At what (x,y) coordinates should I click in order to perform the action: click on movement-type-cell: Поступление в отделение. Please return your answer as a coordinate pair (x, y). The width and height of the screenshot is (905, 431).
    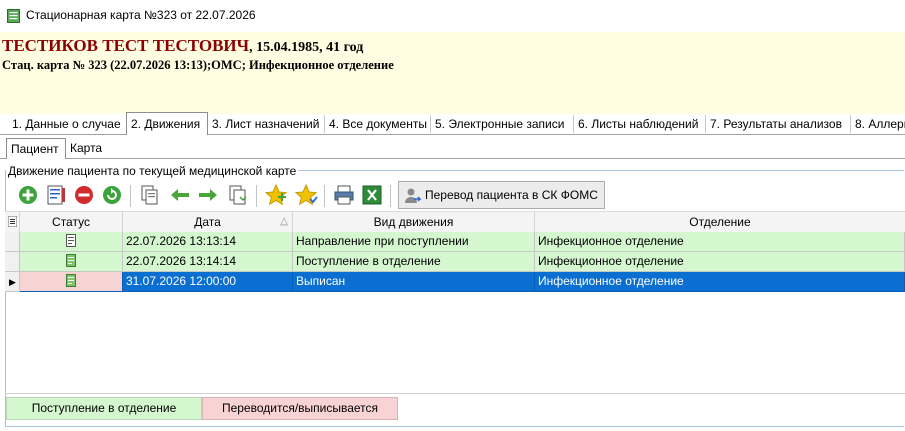
    Looking at the image, I should click on (414, 262).